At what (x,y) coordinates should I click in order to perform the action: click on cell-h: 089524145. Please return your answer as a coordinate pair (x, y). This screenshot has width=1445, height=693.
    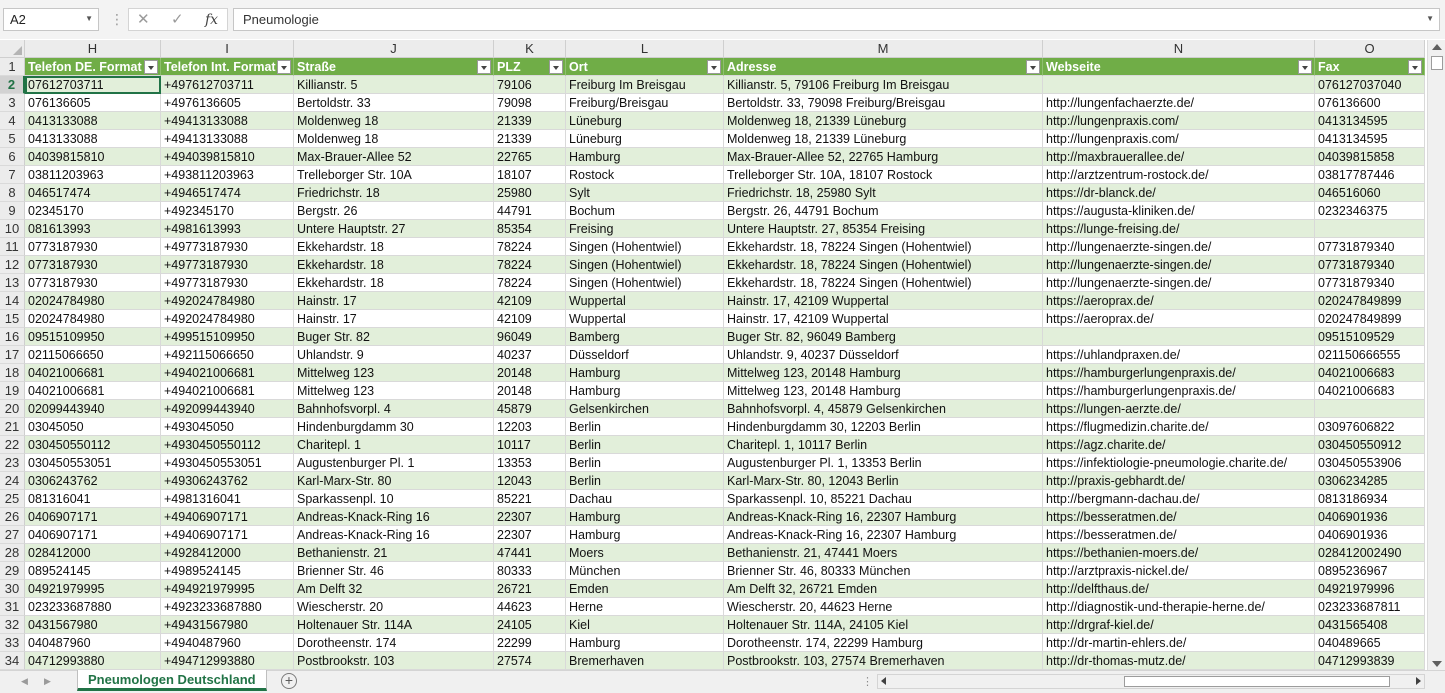
    Looking at the image, I should click on (93, 571).